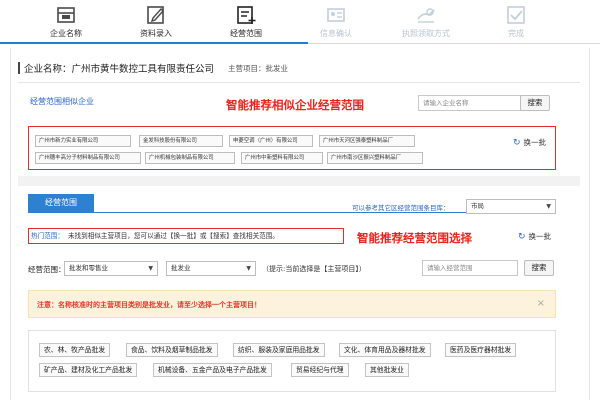  Describe the element at coordinates (66, 15) in the screenshot. I see `register-icon` at that location.